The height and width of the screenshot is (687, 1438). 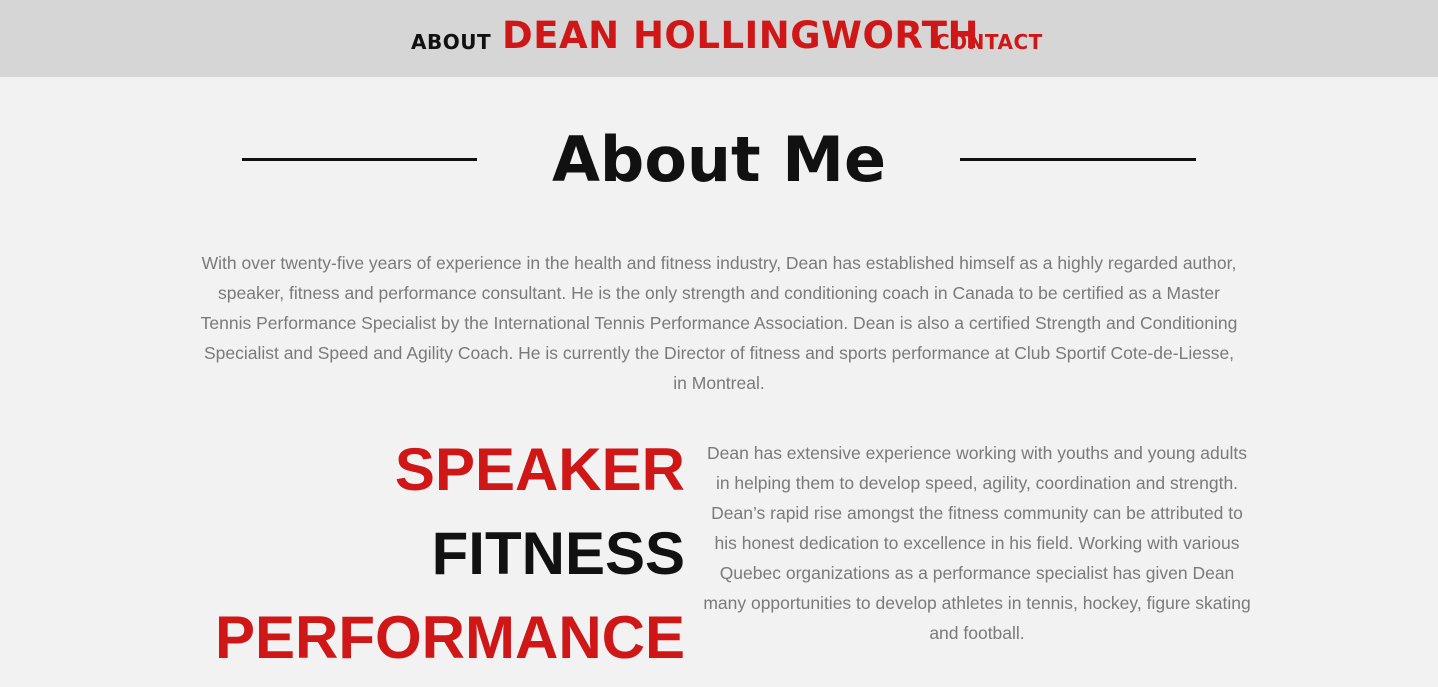 I want to click on role-fitness: FITNESS, so click(x=558, y=553).